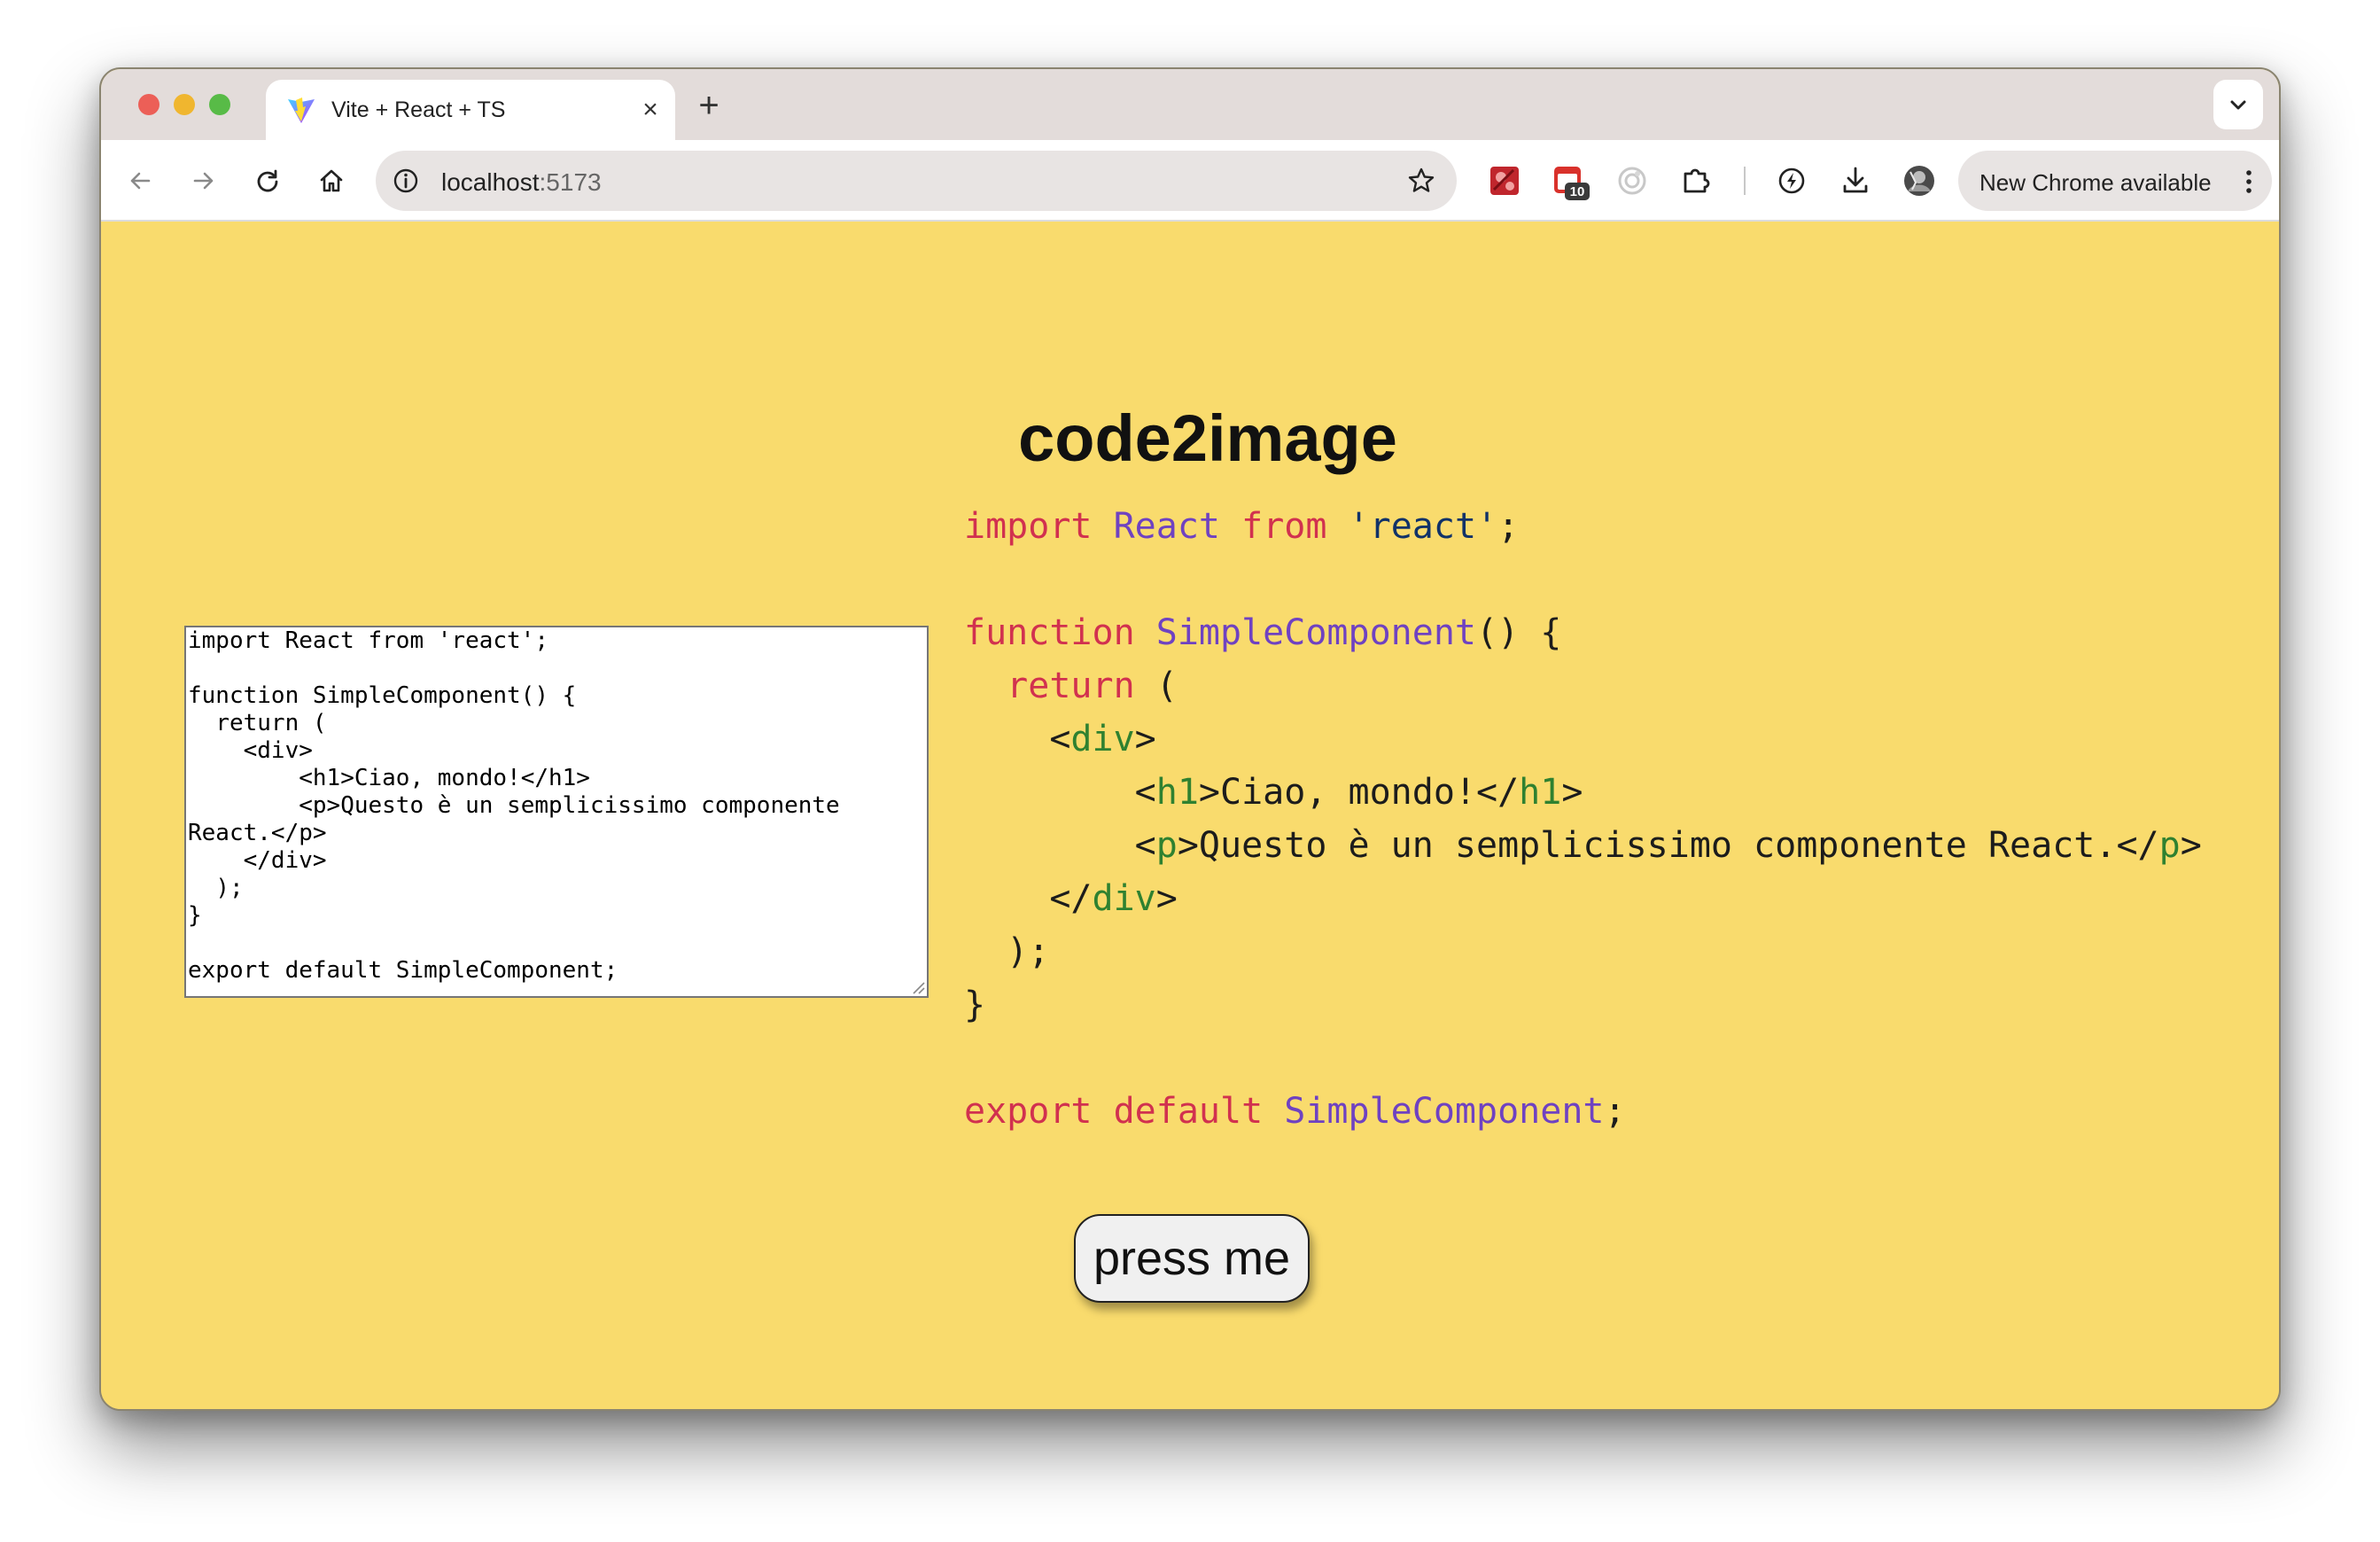  I want to click on address-url: localhost:5173, so click(521, 182).